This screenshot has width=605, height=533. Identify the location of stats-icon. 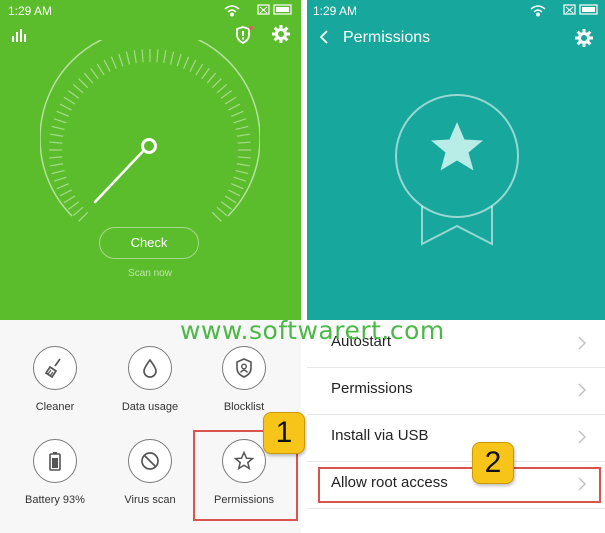
(19, 35).